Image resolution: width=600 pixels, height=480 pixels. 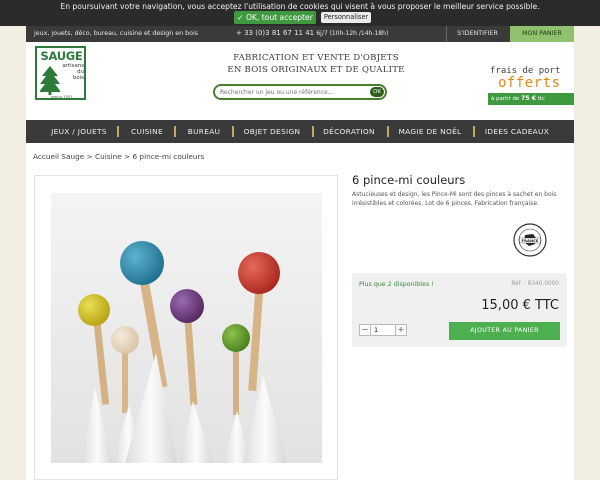 I want to click on made-in-france-badge: FRANCE, so click(x=530, y=240).